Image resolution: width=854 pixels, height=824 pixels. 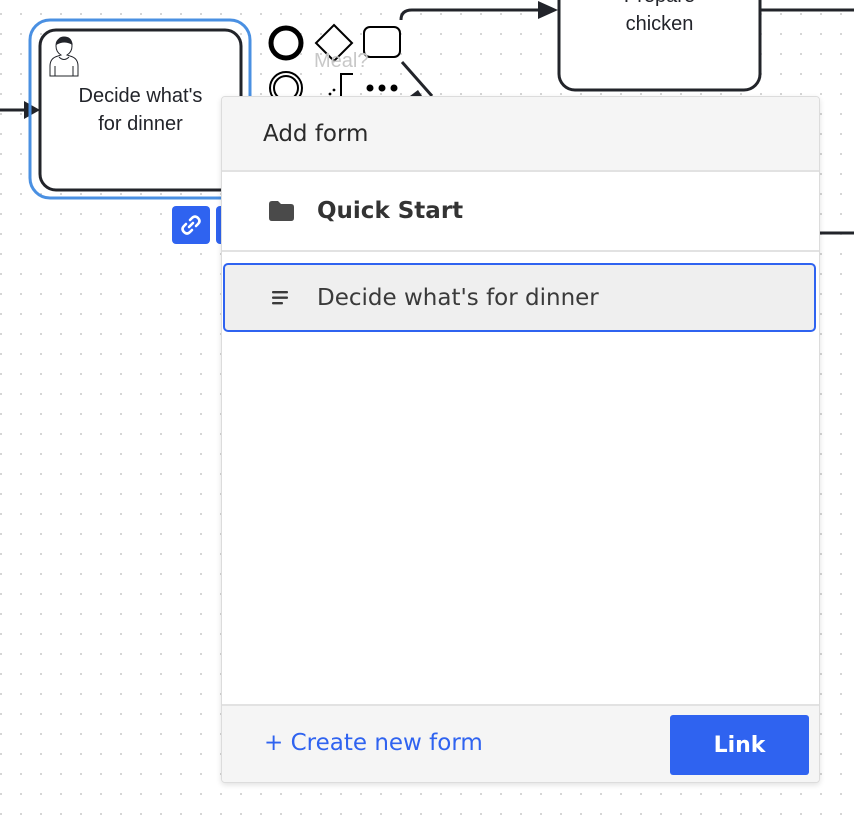 What do you see at coordinates (373, 743) in the screenshot?
I see `create-new-form-link: + Create new form` at bounding box center [373, 743].